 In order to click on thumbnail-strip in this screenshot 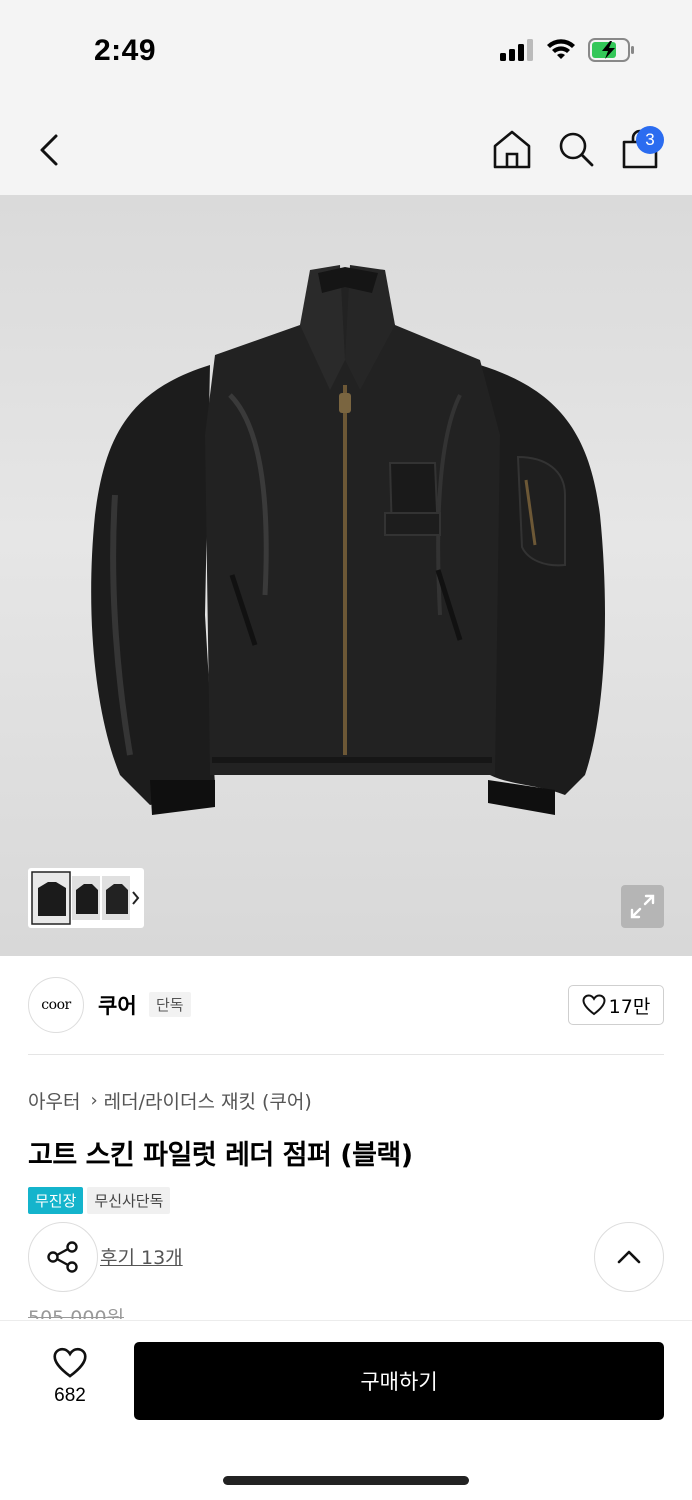, I will do `click(86, 898)`.